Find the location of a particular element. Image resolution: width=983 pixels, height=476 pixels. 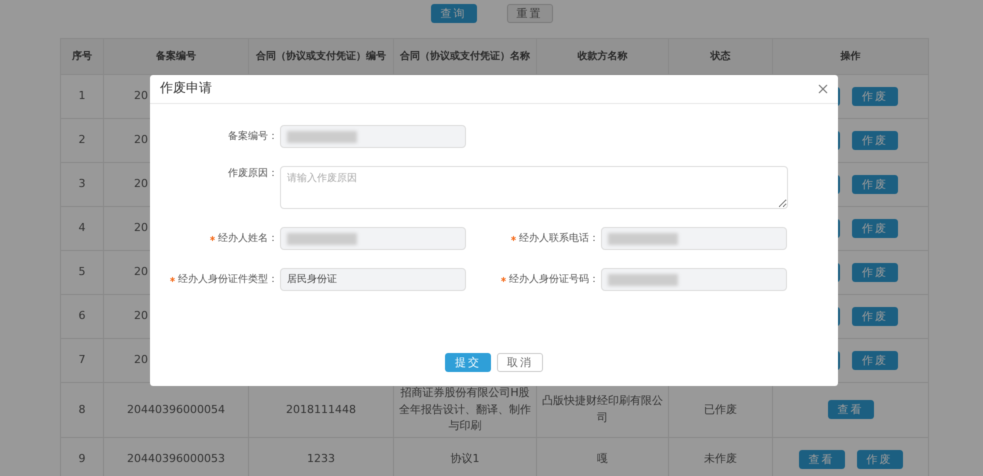

table-cell: 6 is located at coordinates (82, 316).